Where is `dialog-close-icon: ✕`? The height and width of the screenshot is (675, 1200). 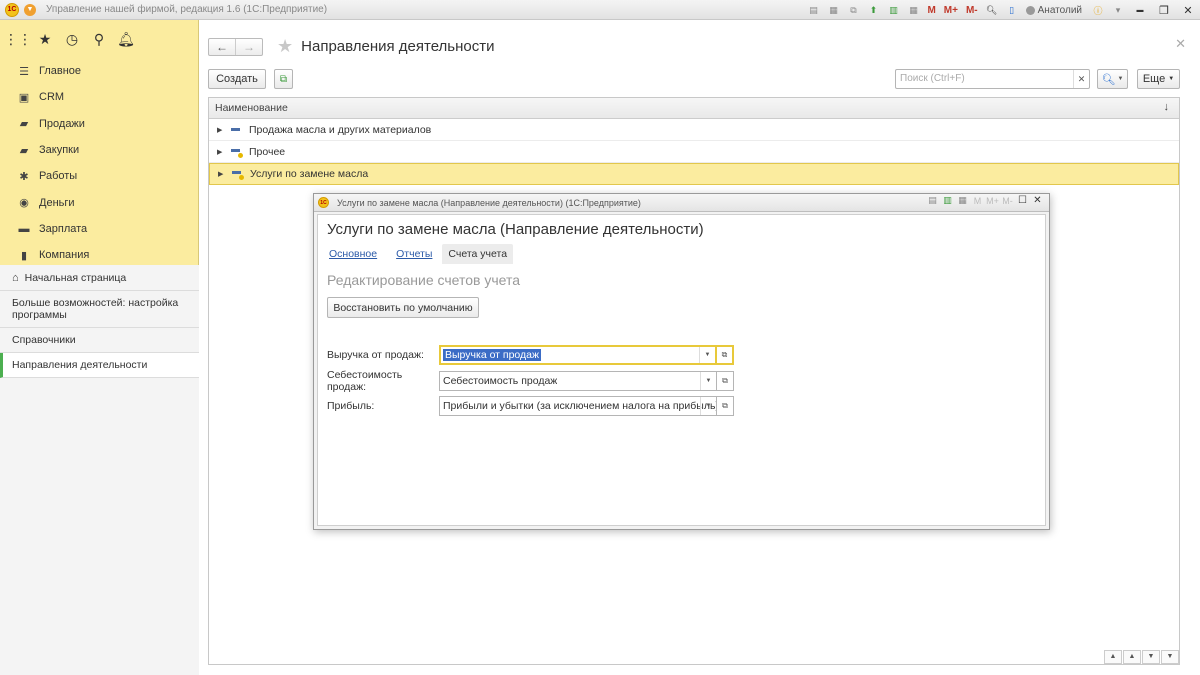
dialog-close-icon: ✕ is located at coordinates (1037, 200).